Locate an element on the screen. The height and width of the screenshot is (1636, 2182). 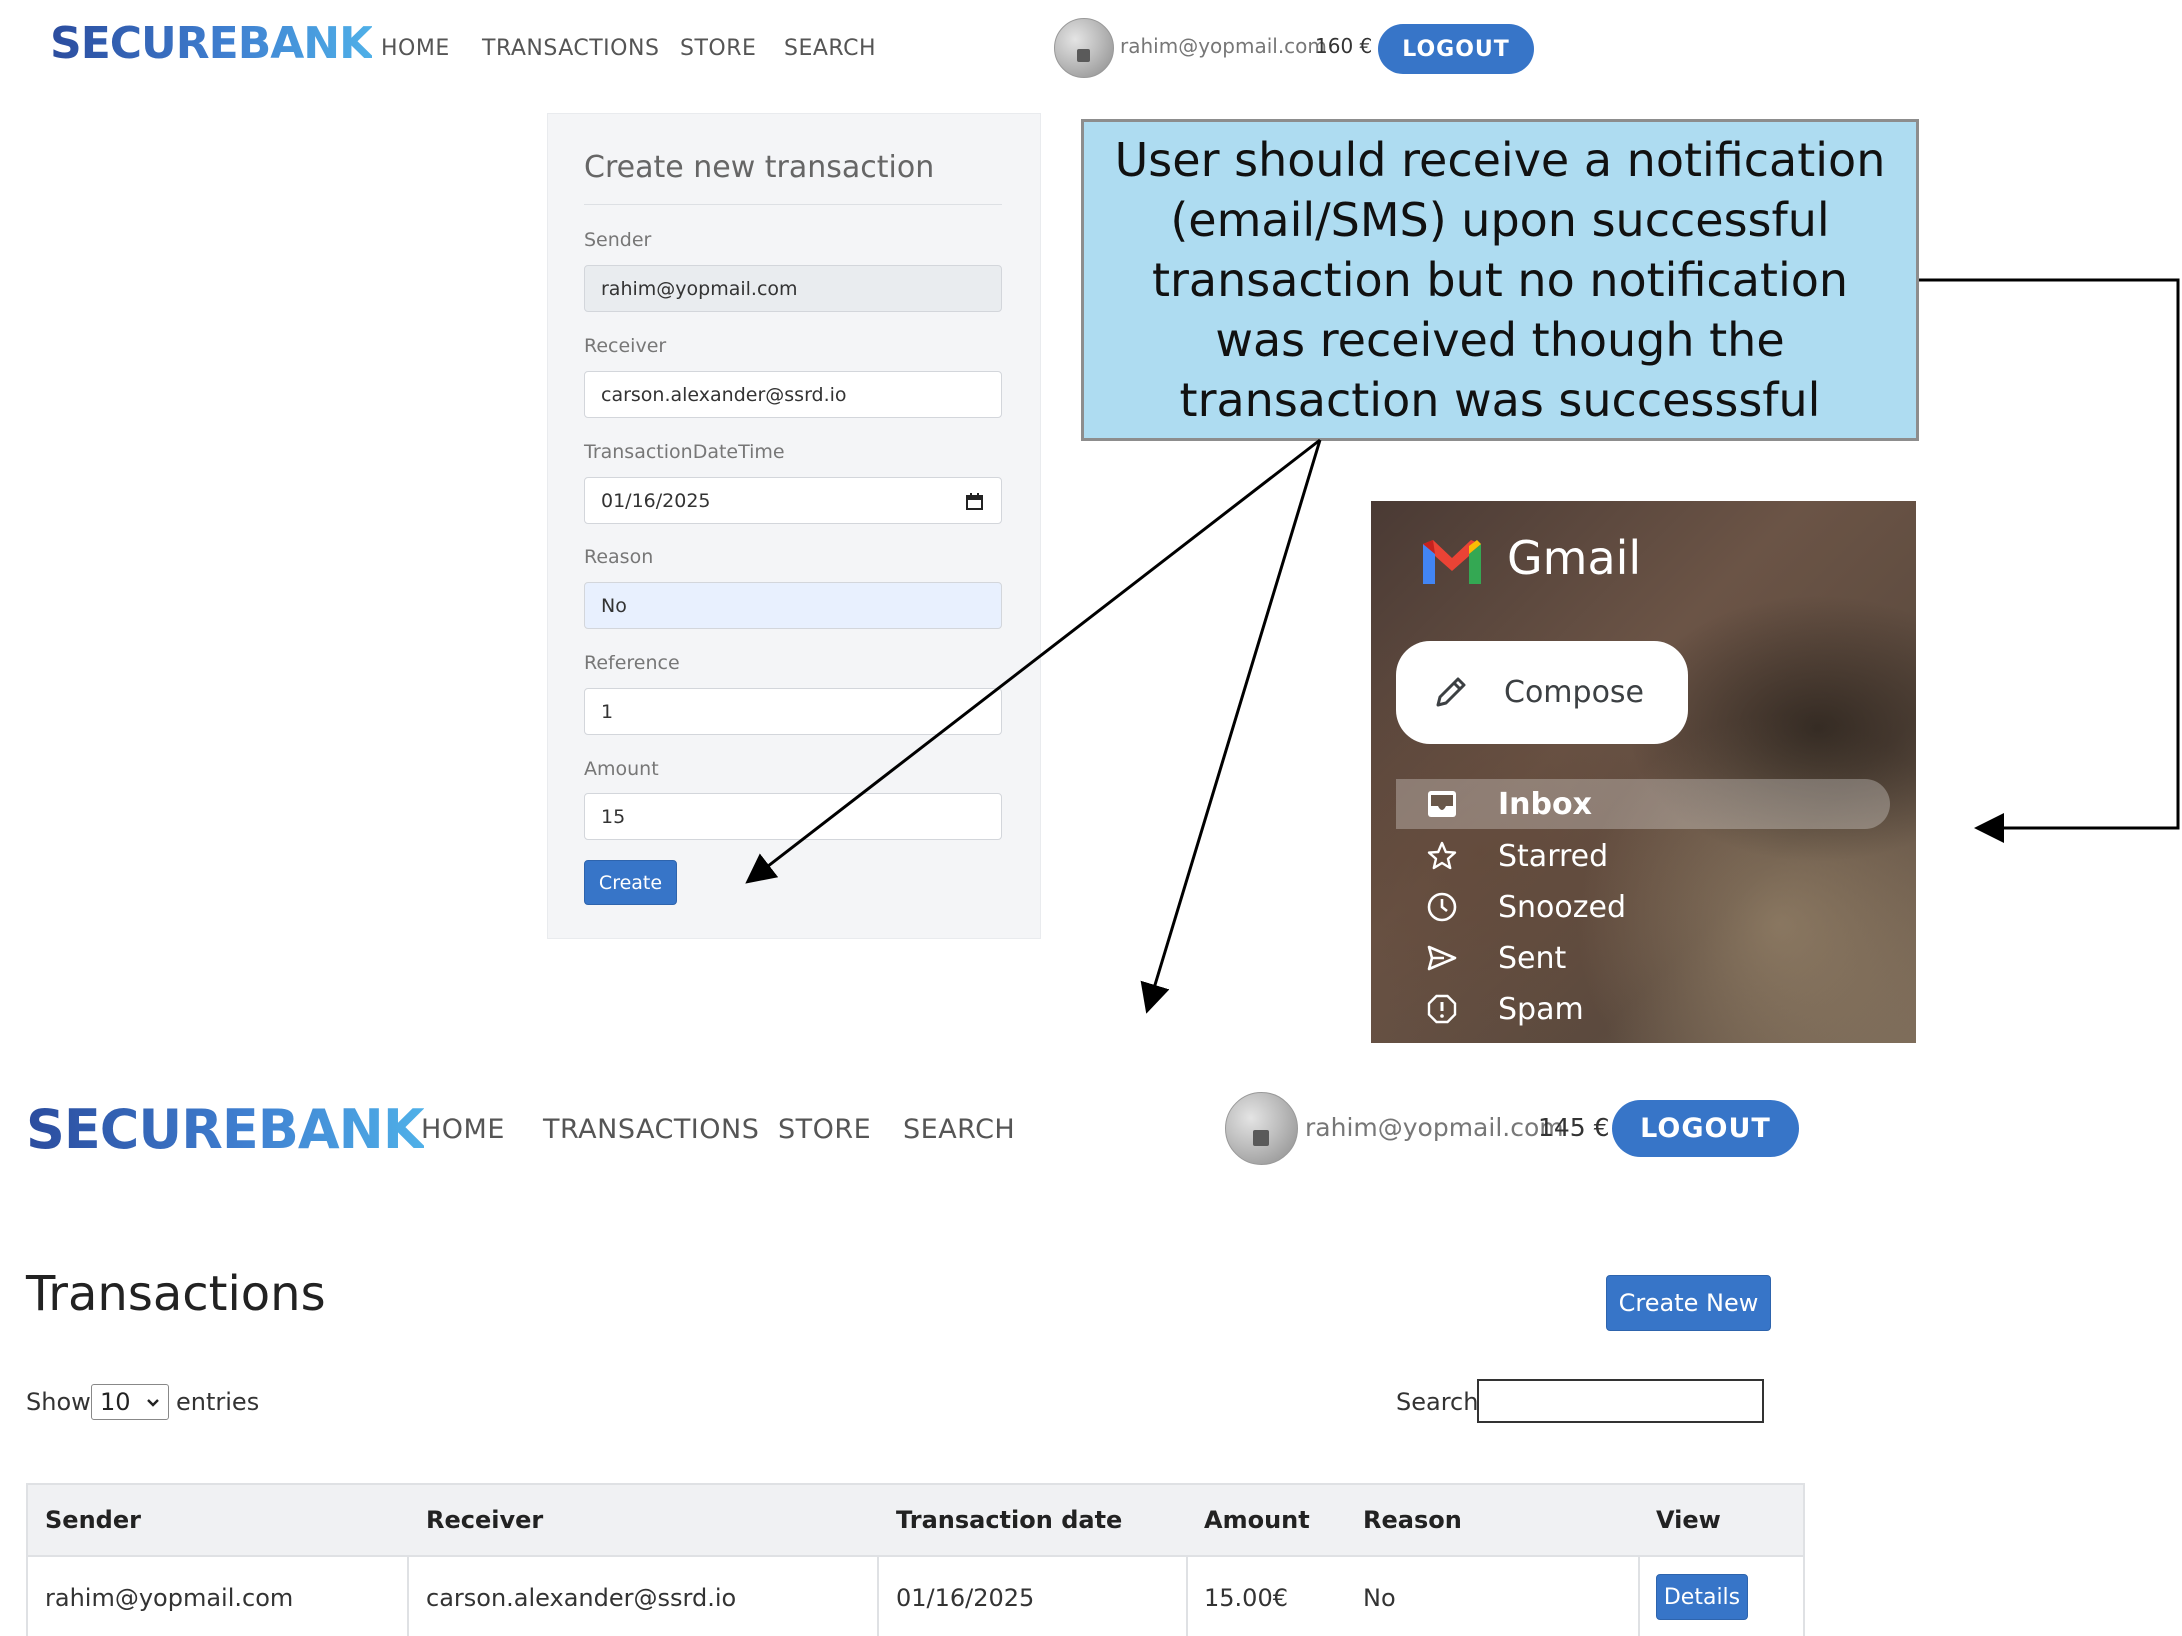
bottom-nav-search: SEARCH is located at coordinates (959, 1129).